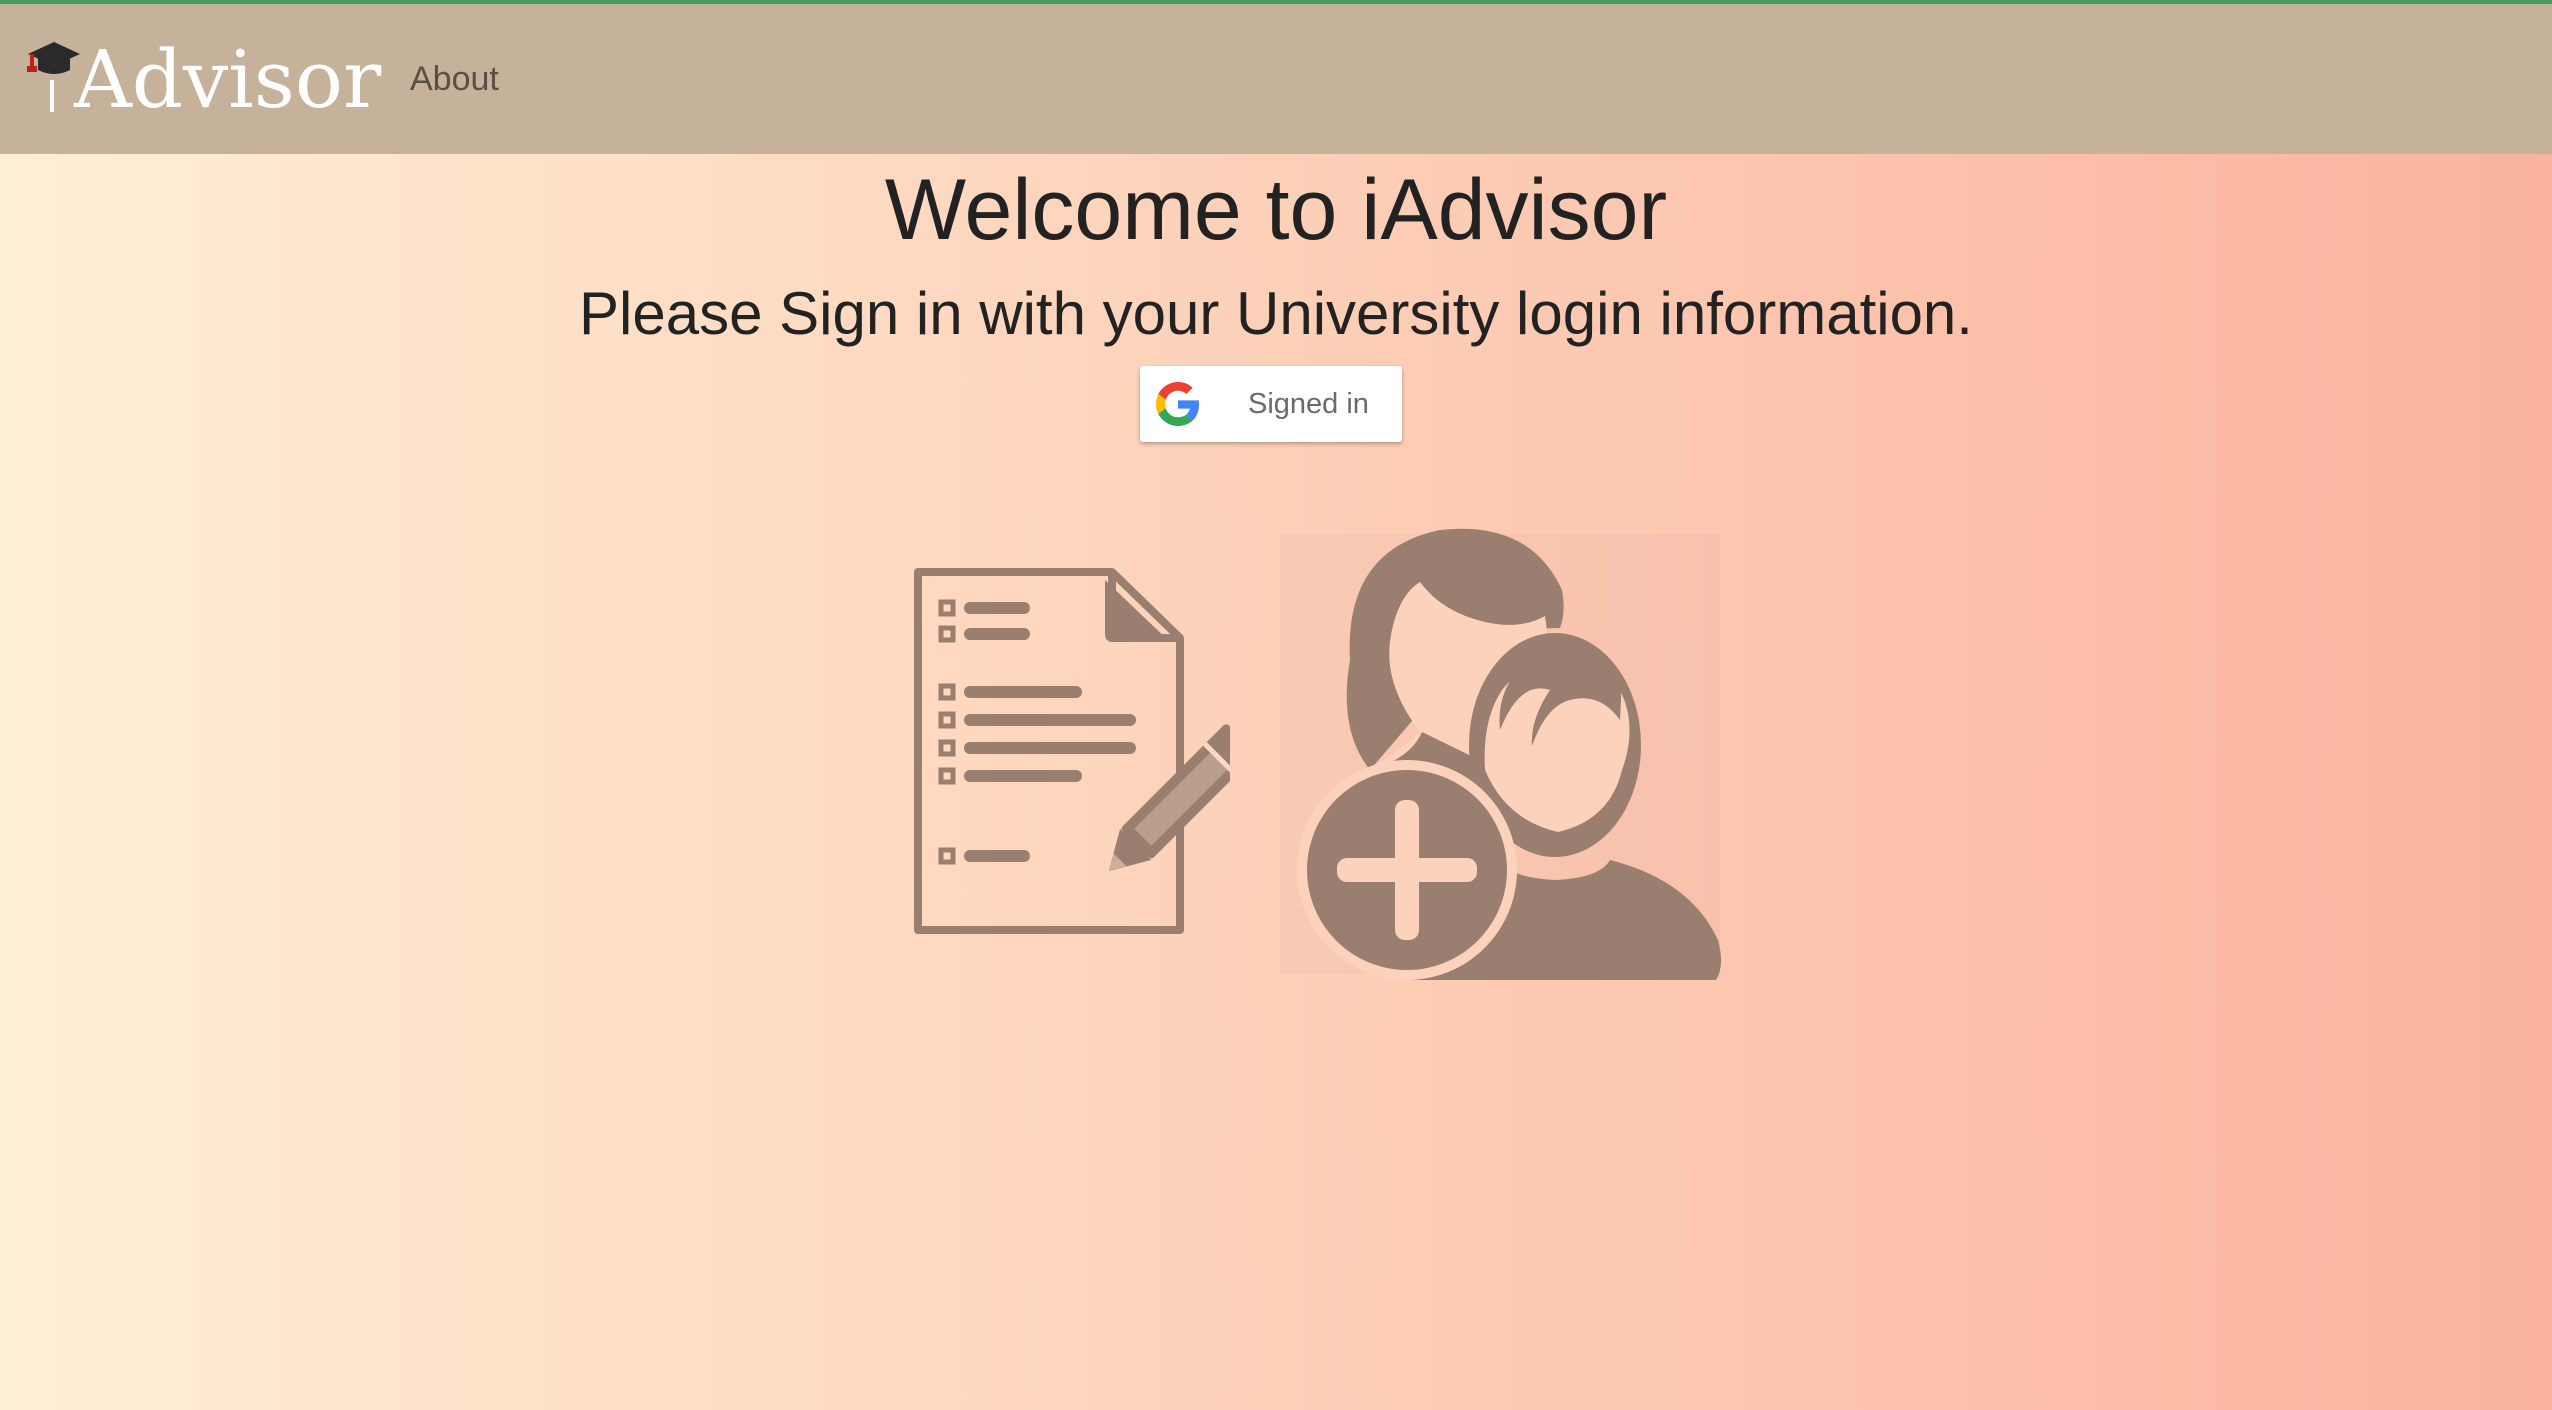  Describe the element at coordinates (1276, 79) in the screenshot. I see `navbar: Advisor About` at that location.